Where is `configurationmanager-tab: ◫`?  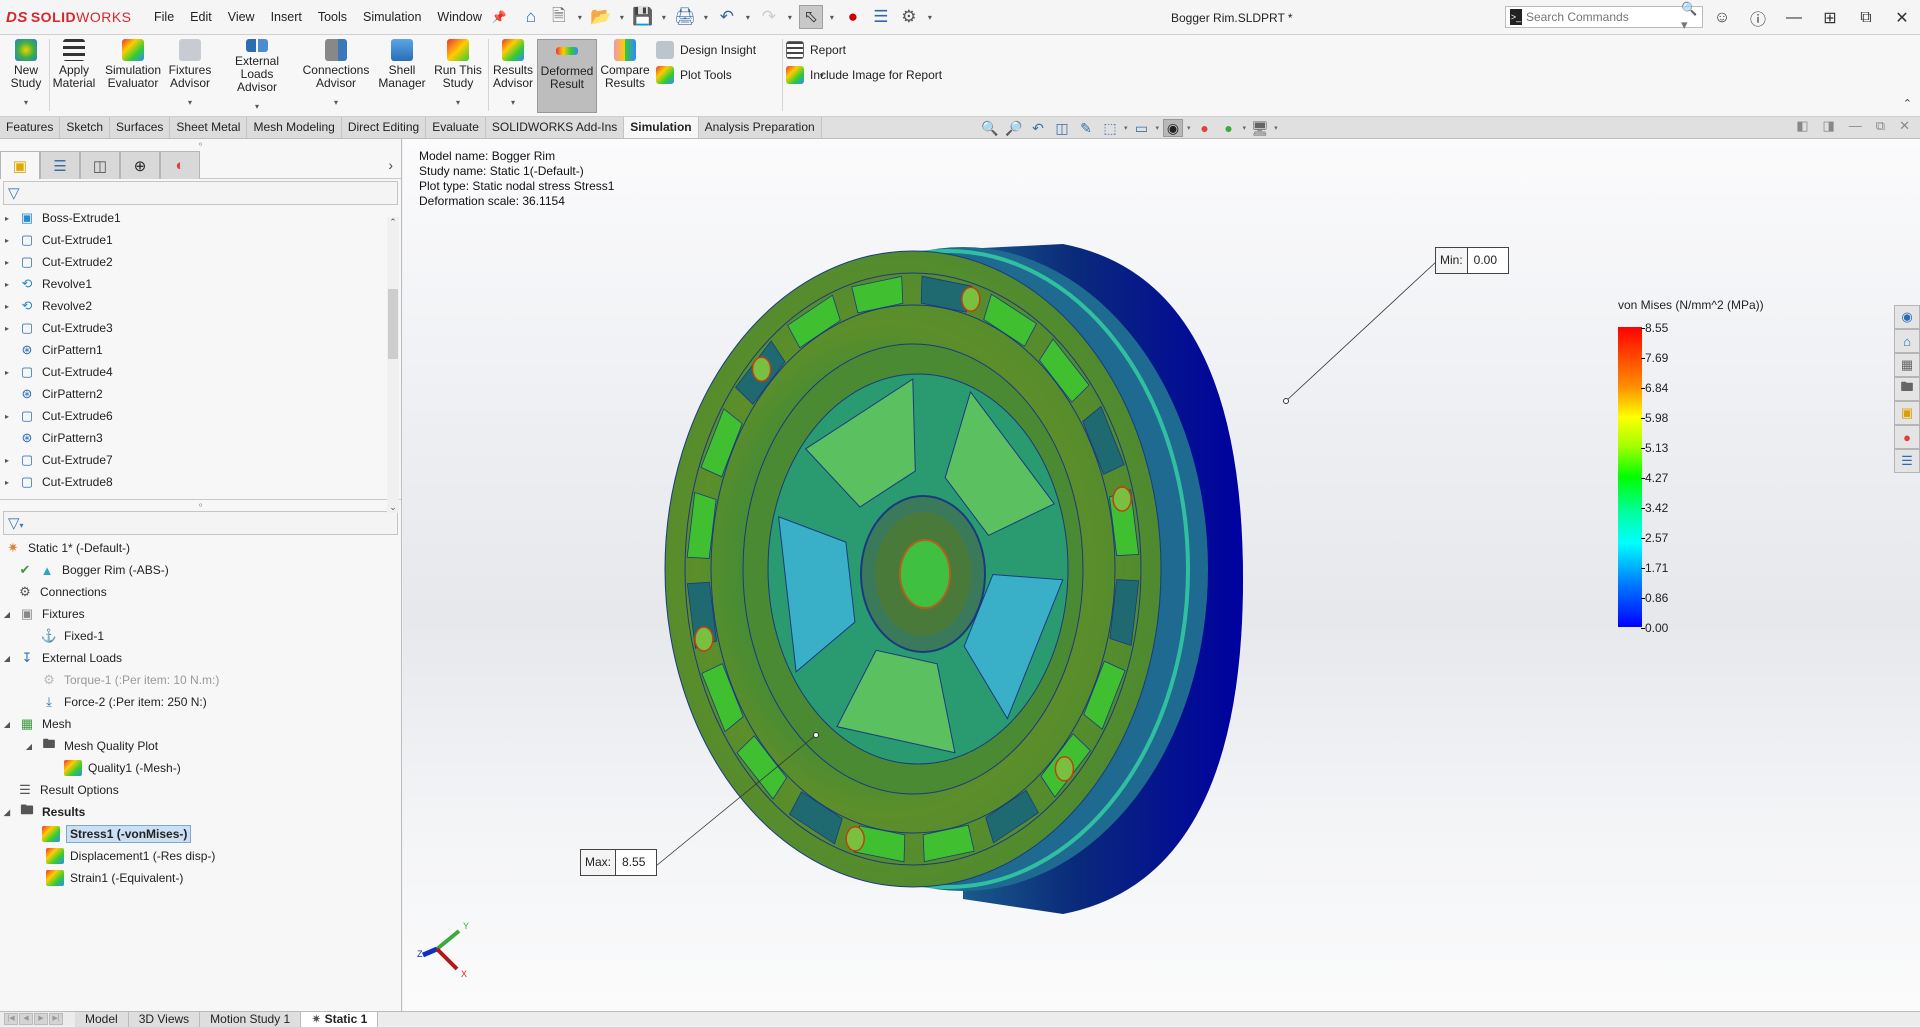
configurationmanager-tab: ◫ is located at coordinates (100, 165).